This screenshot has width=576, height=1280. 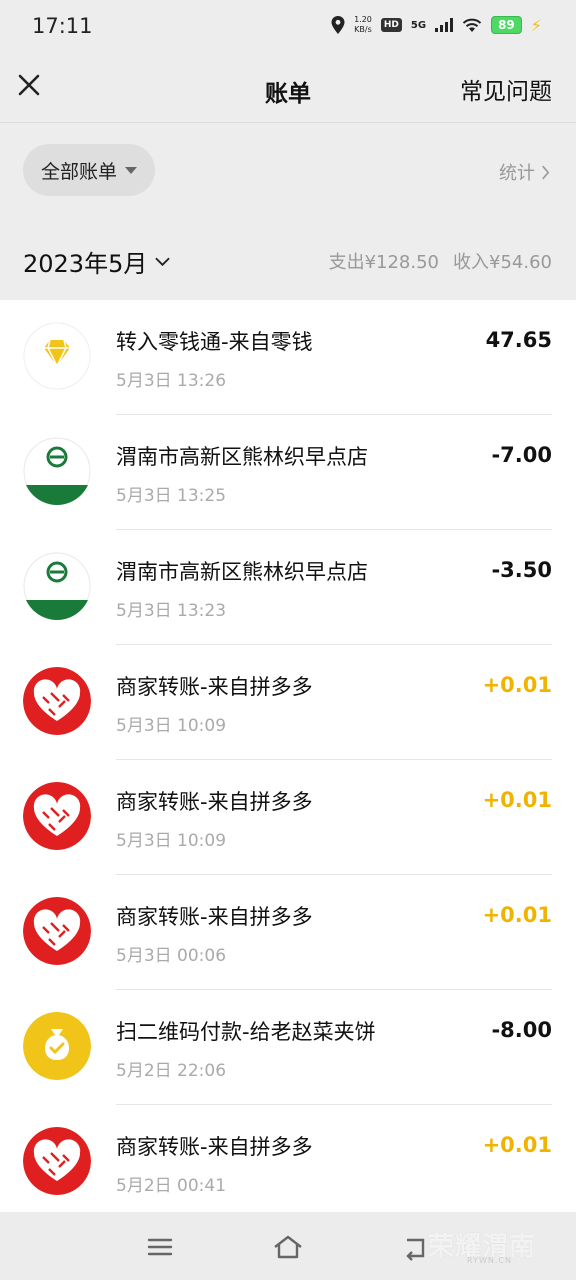 I want to click on bill-row: 转入零钱通-来自零钱 5月3日 13:26 47.65, so click(x=288, y=357).